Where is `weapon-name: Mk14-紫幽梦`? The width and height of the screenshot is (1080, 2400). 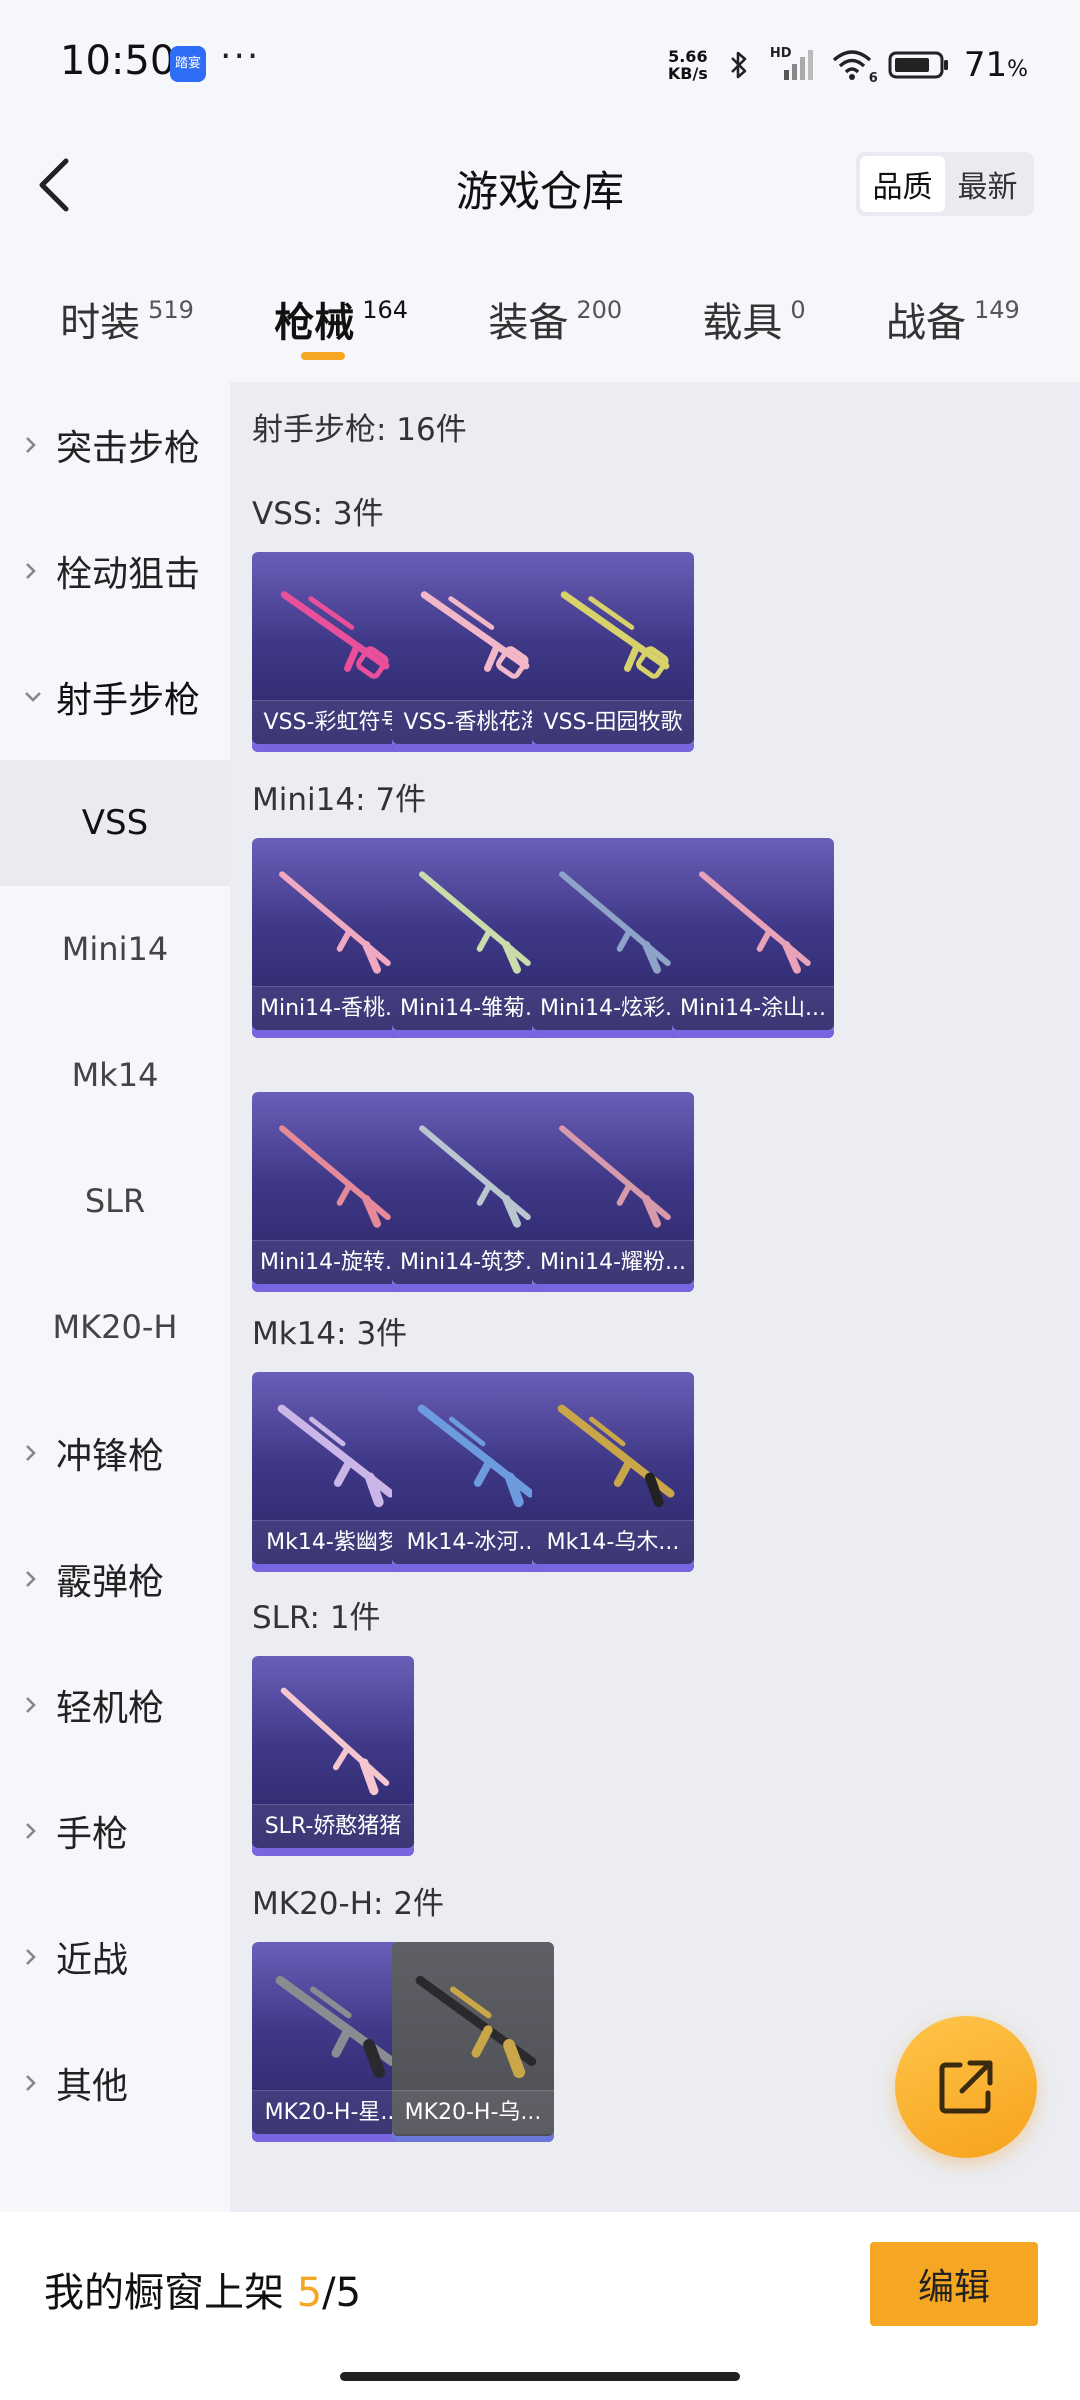 weapon-name: Mk14-紫幽梦 is located at coordinates (333, 1542).